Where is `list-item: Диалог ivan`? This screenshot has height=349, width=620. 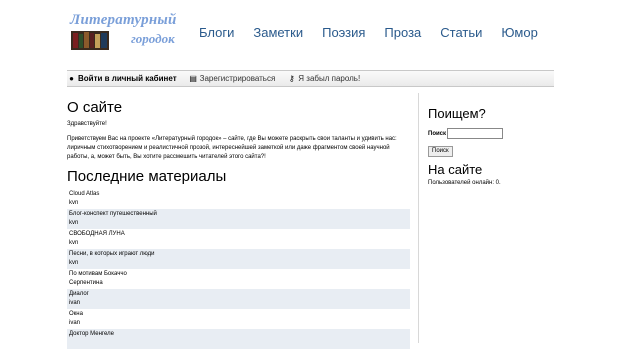 list-item: Диалог ivan is located at coordinates (238, 299).